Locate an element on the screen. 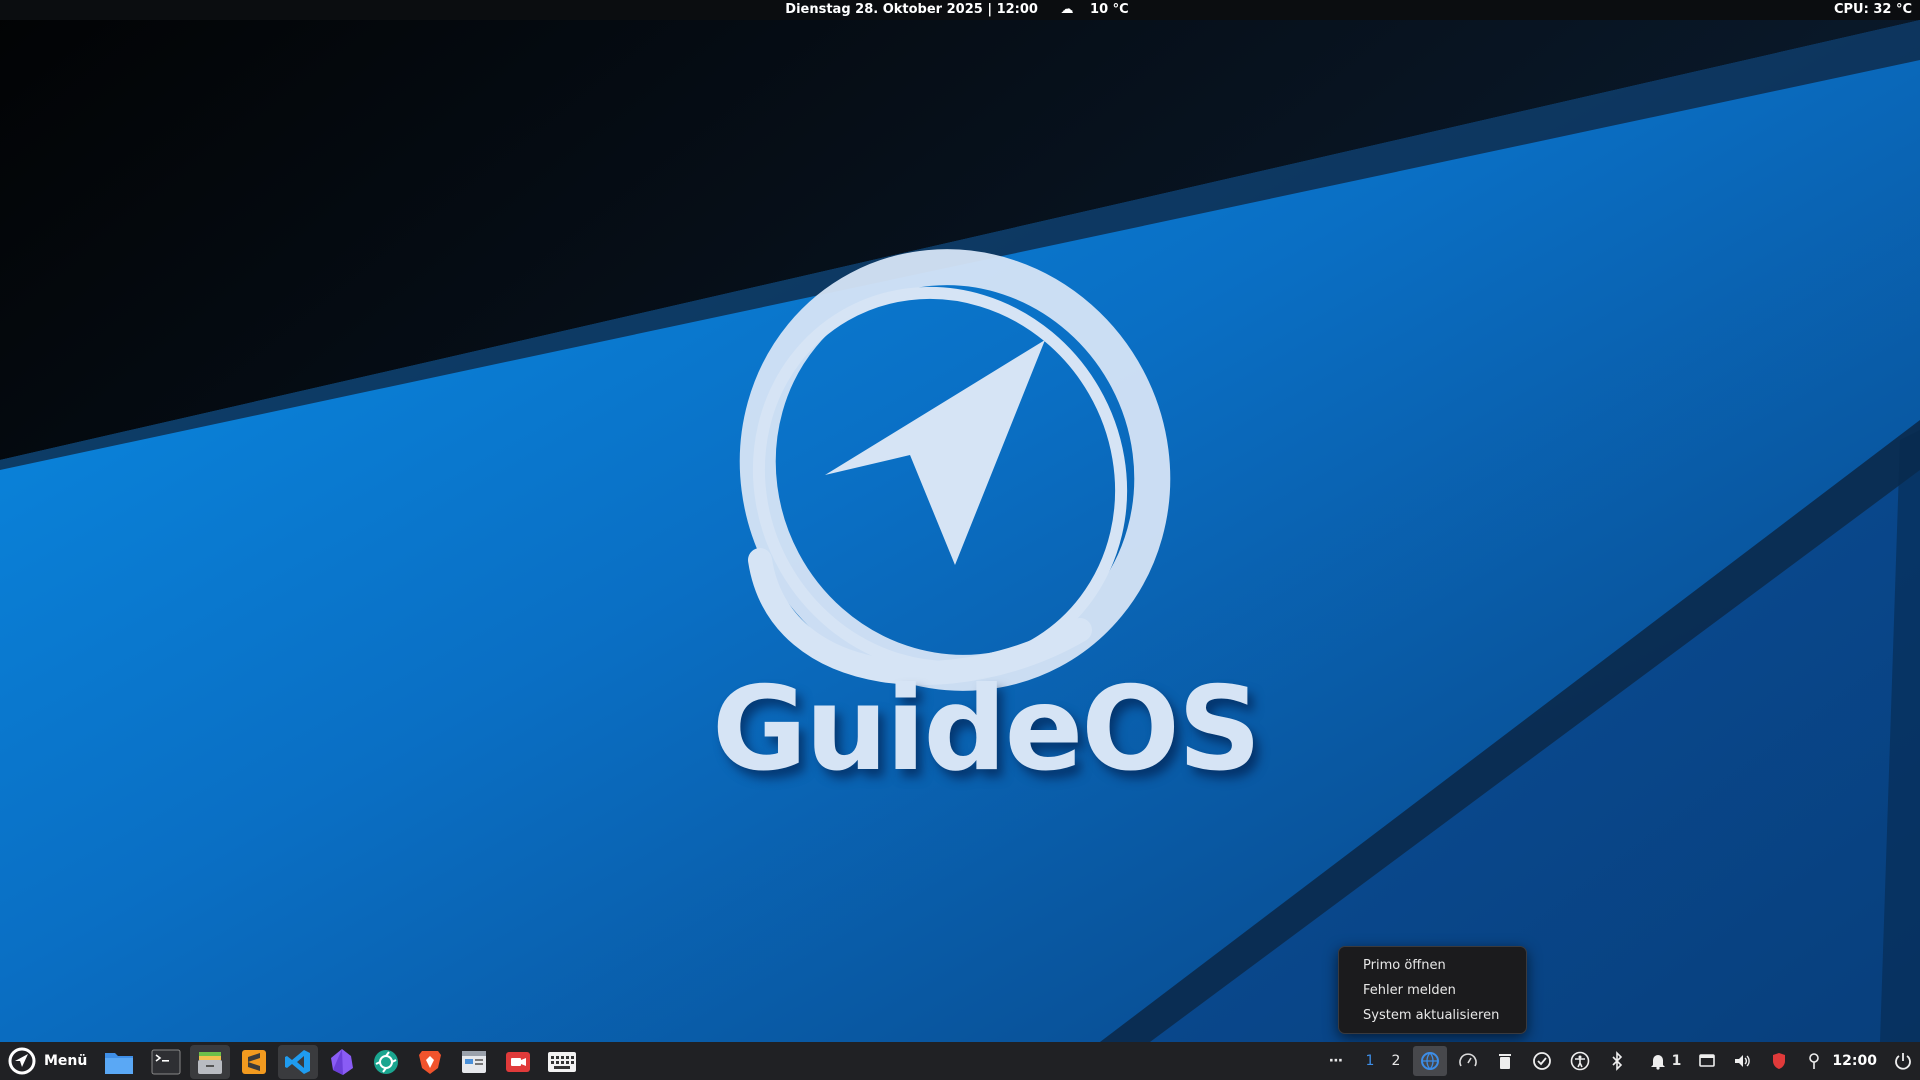 This screenshot has height=1080, width=1920. tray-tasks is located at coordinates (1542, 1061).